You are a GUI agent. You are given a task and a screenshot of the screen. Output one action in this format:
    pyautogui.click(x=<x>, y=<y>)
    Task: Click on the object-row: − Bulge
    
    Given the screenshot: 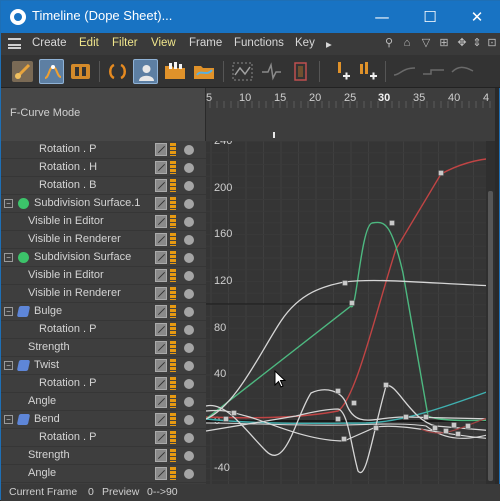 What is the action you would take?
    pyautogui.click(x=103, y=312)
    